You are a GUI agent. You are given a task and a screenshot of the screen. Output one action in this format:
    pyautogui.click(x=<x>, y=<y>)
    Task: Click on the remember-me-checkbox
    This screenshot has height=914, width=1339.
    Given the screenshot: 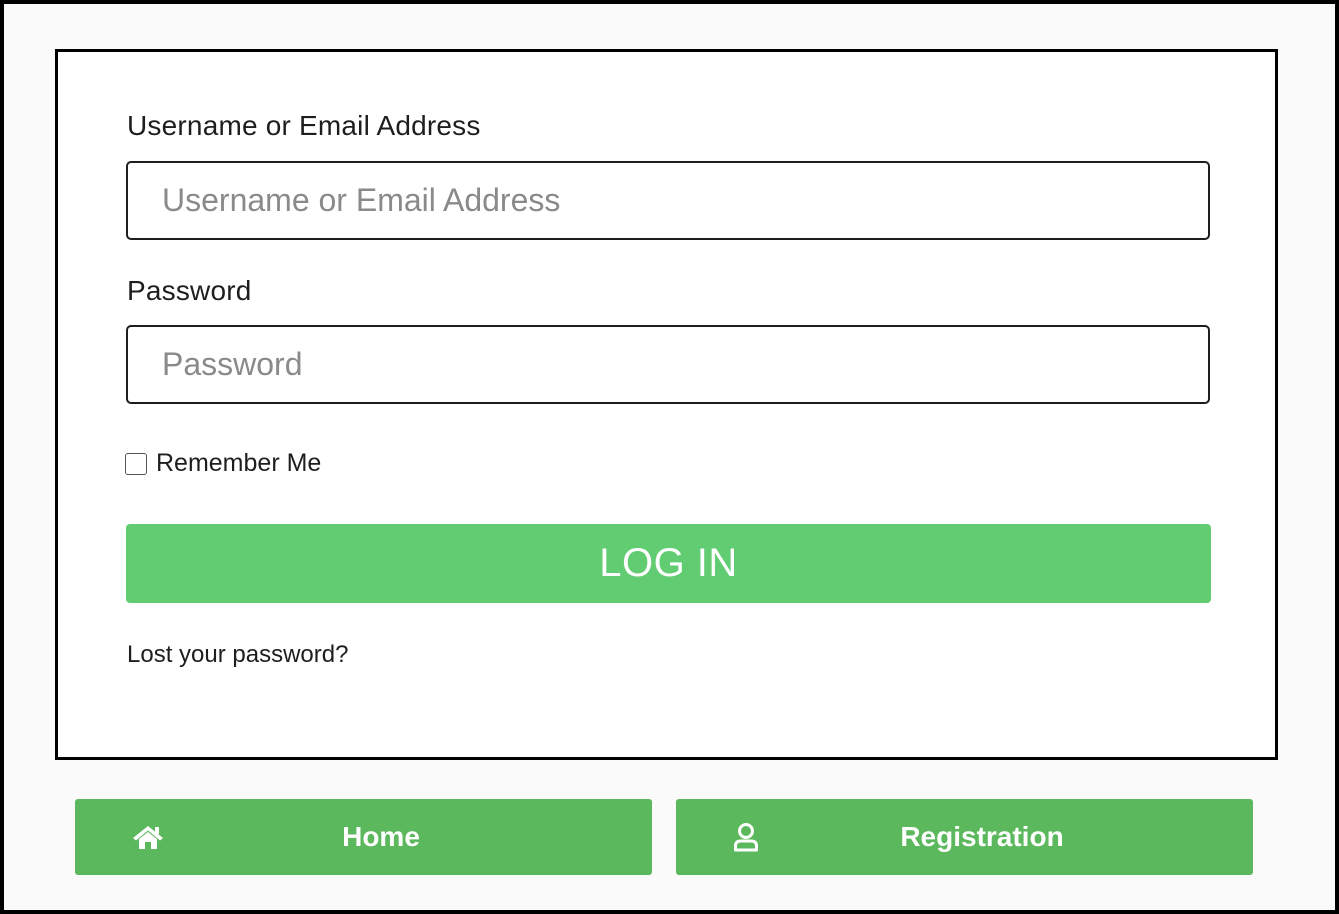 What is the action you would take?
    pyautogui.click(x=136, y=463)
    